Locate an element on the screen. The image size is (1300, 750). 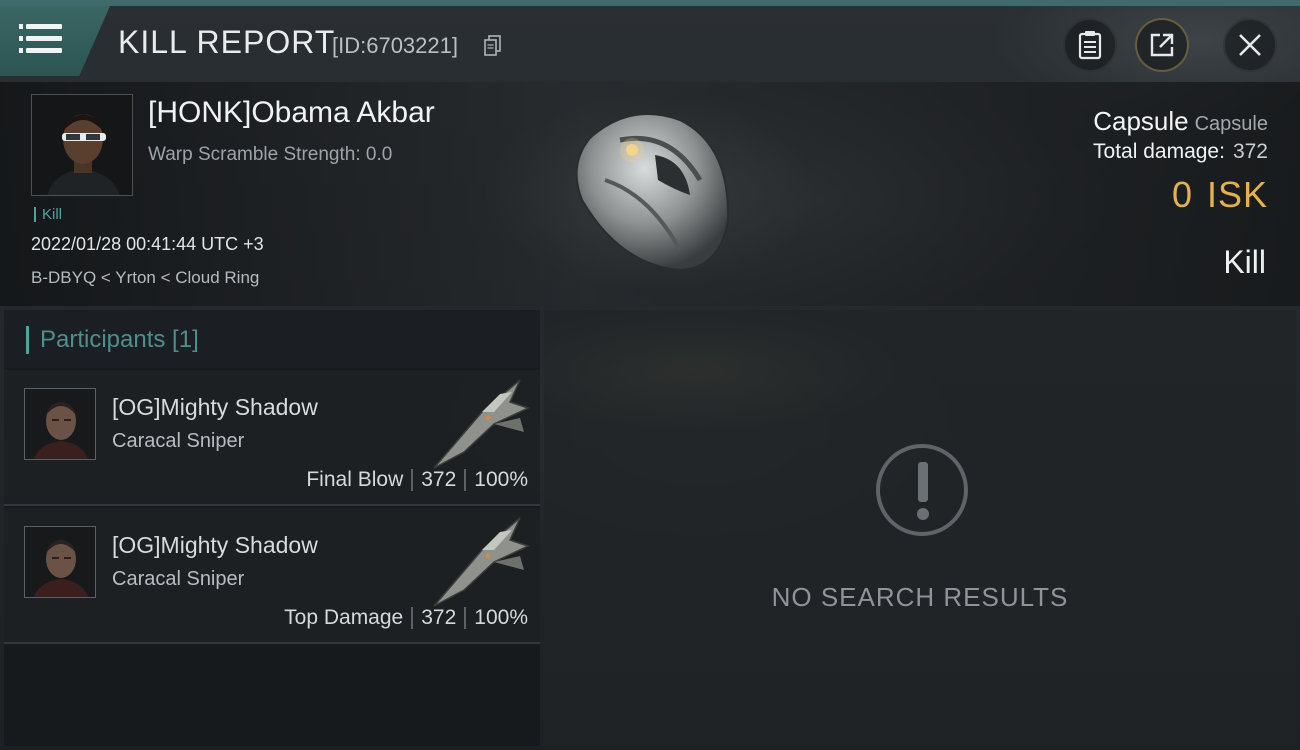
exclamation-icon is located at coordinates (922, 490).